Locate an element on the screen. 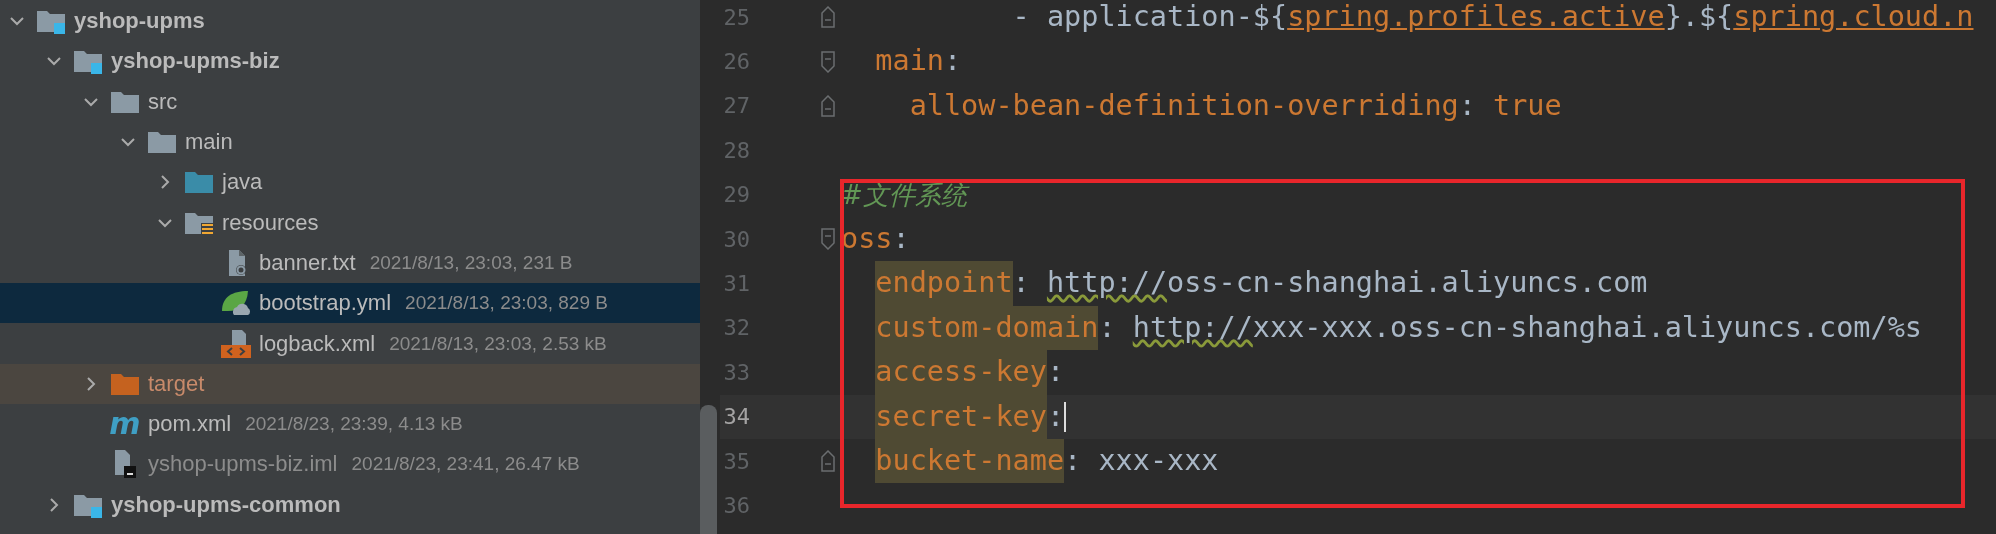 The image size is (1996, 534). line-number: 32 is located at coordinates (736, 328).